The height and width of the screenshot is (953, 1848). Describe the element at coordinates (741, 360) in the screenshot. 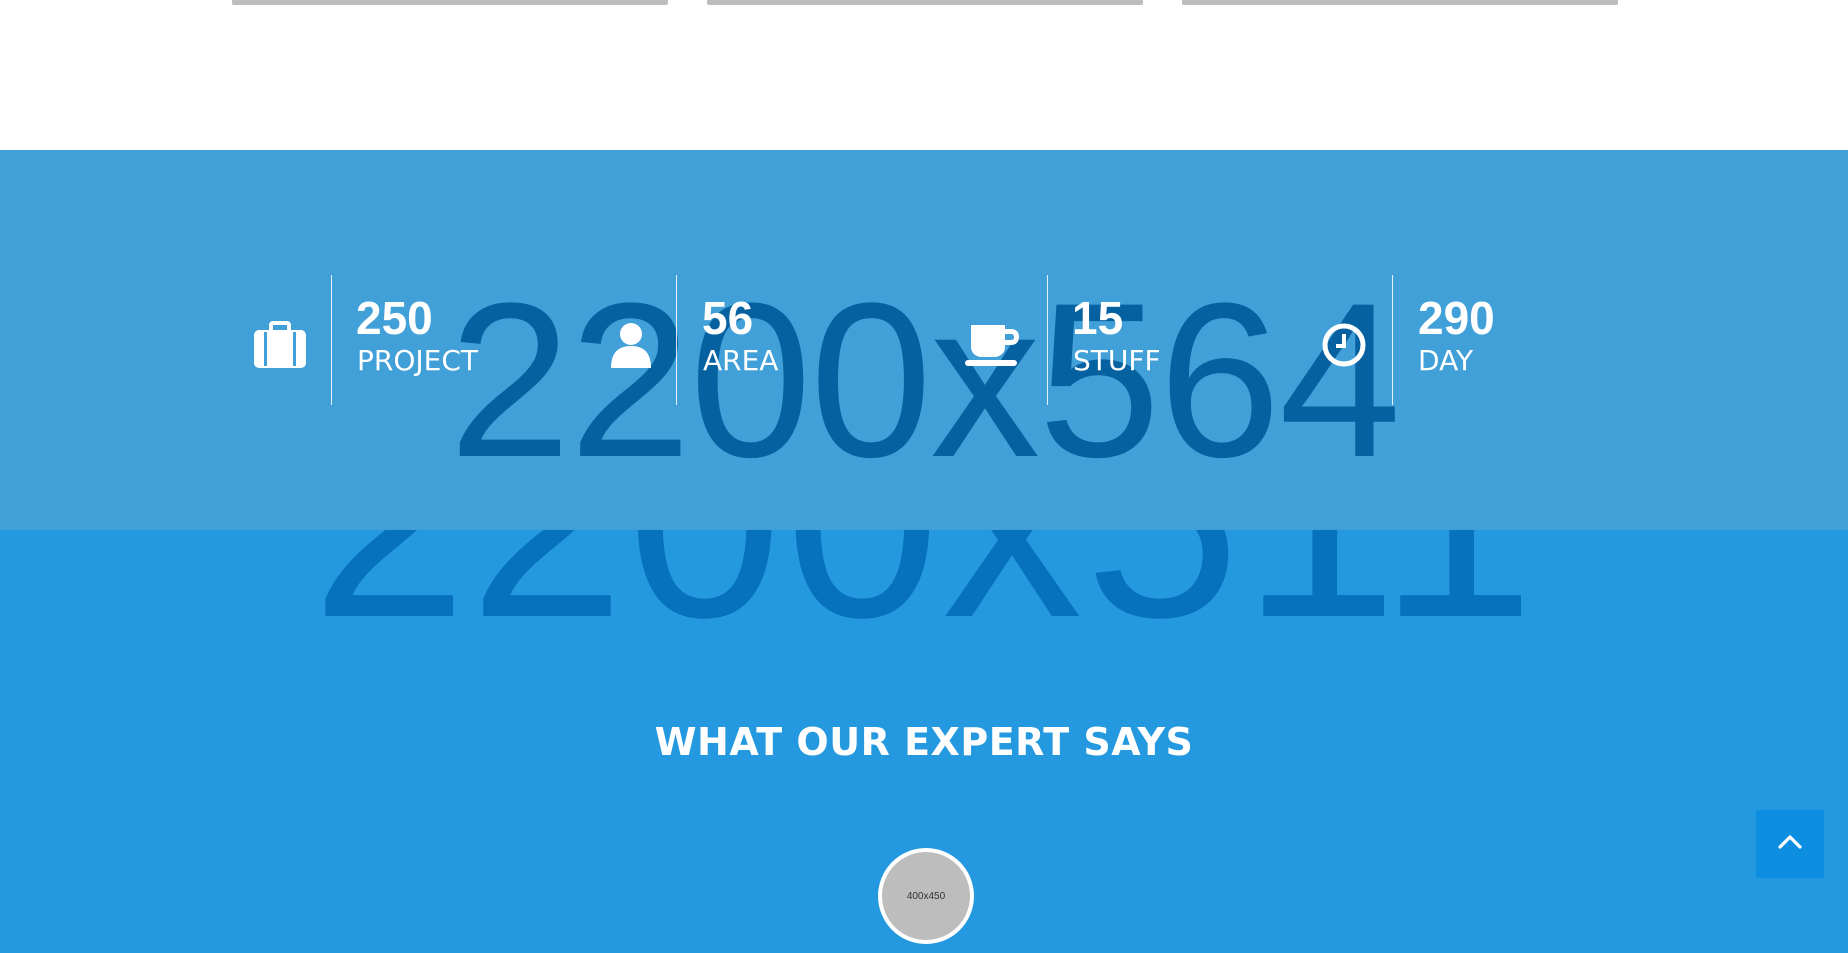

I see `stat-label: AREA` at that location.